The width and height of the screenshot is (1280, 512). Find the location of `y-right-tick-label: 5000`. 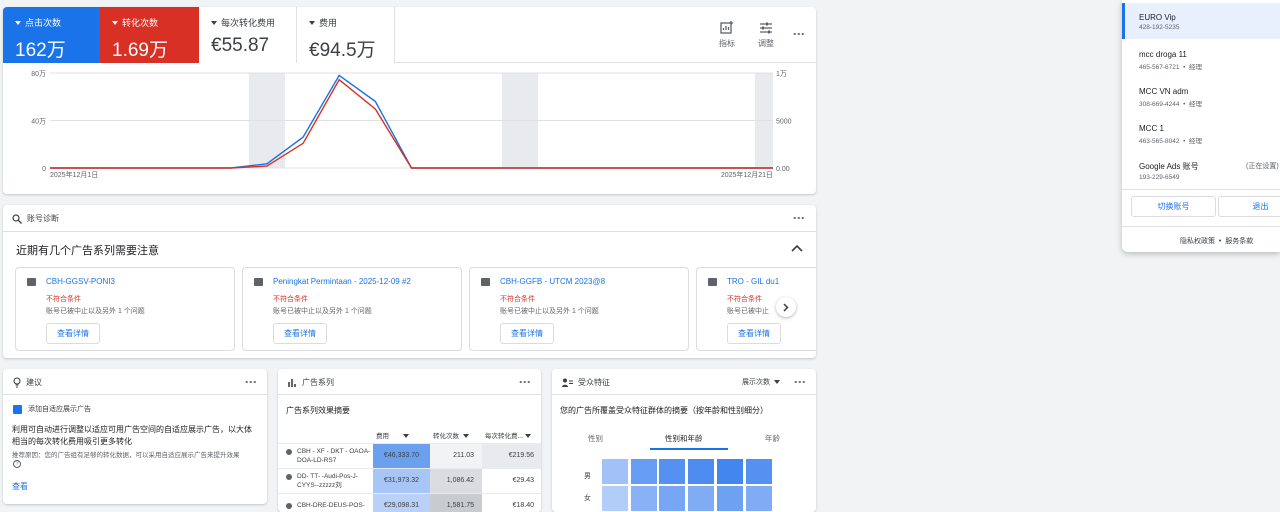

y-right-tick-label: 5000 is located at coordinates (784, 122).